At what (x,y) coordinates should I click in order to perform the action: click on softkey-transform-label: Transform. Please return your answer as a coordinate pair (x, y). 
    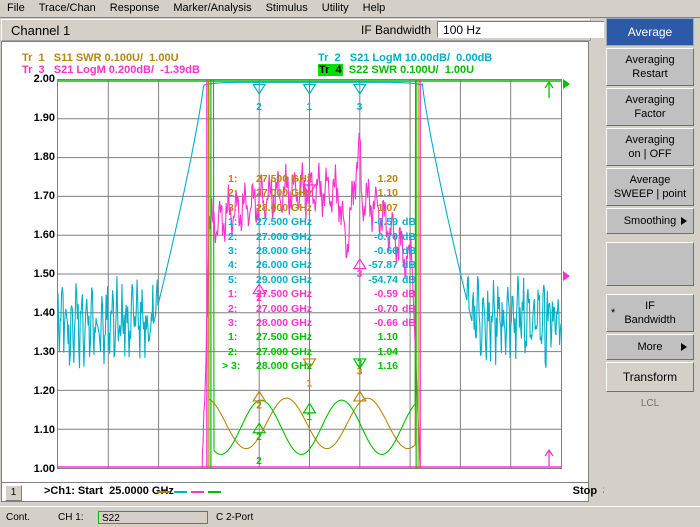
    Looking at the image, I should click on (650, 377).